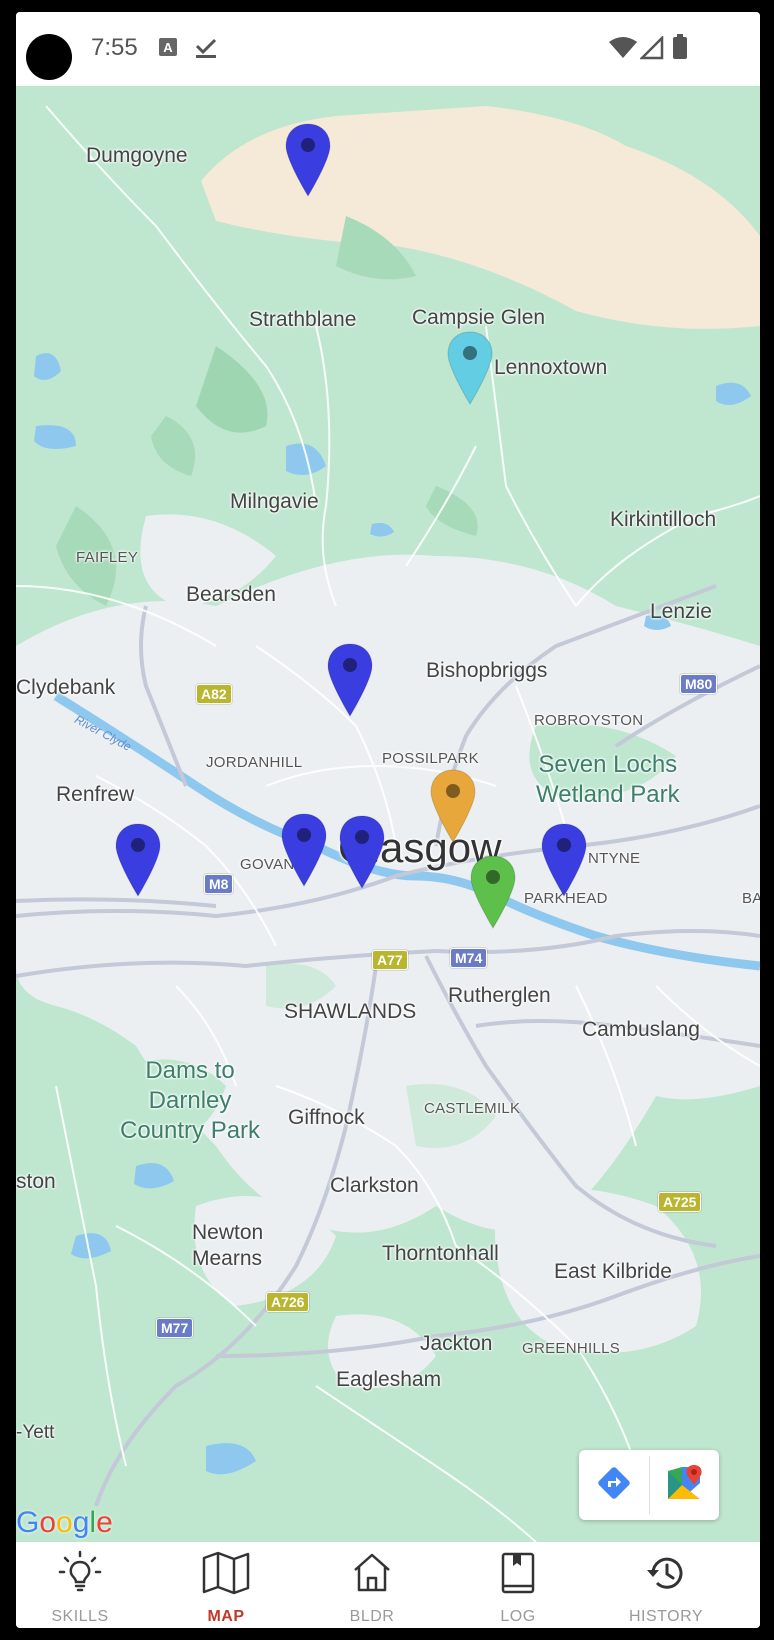  Describe the element at coordinates (190, 1130) in the screenshot. I see `dams-line-3: Country Park` at that location.